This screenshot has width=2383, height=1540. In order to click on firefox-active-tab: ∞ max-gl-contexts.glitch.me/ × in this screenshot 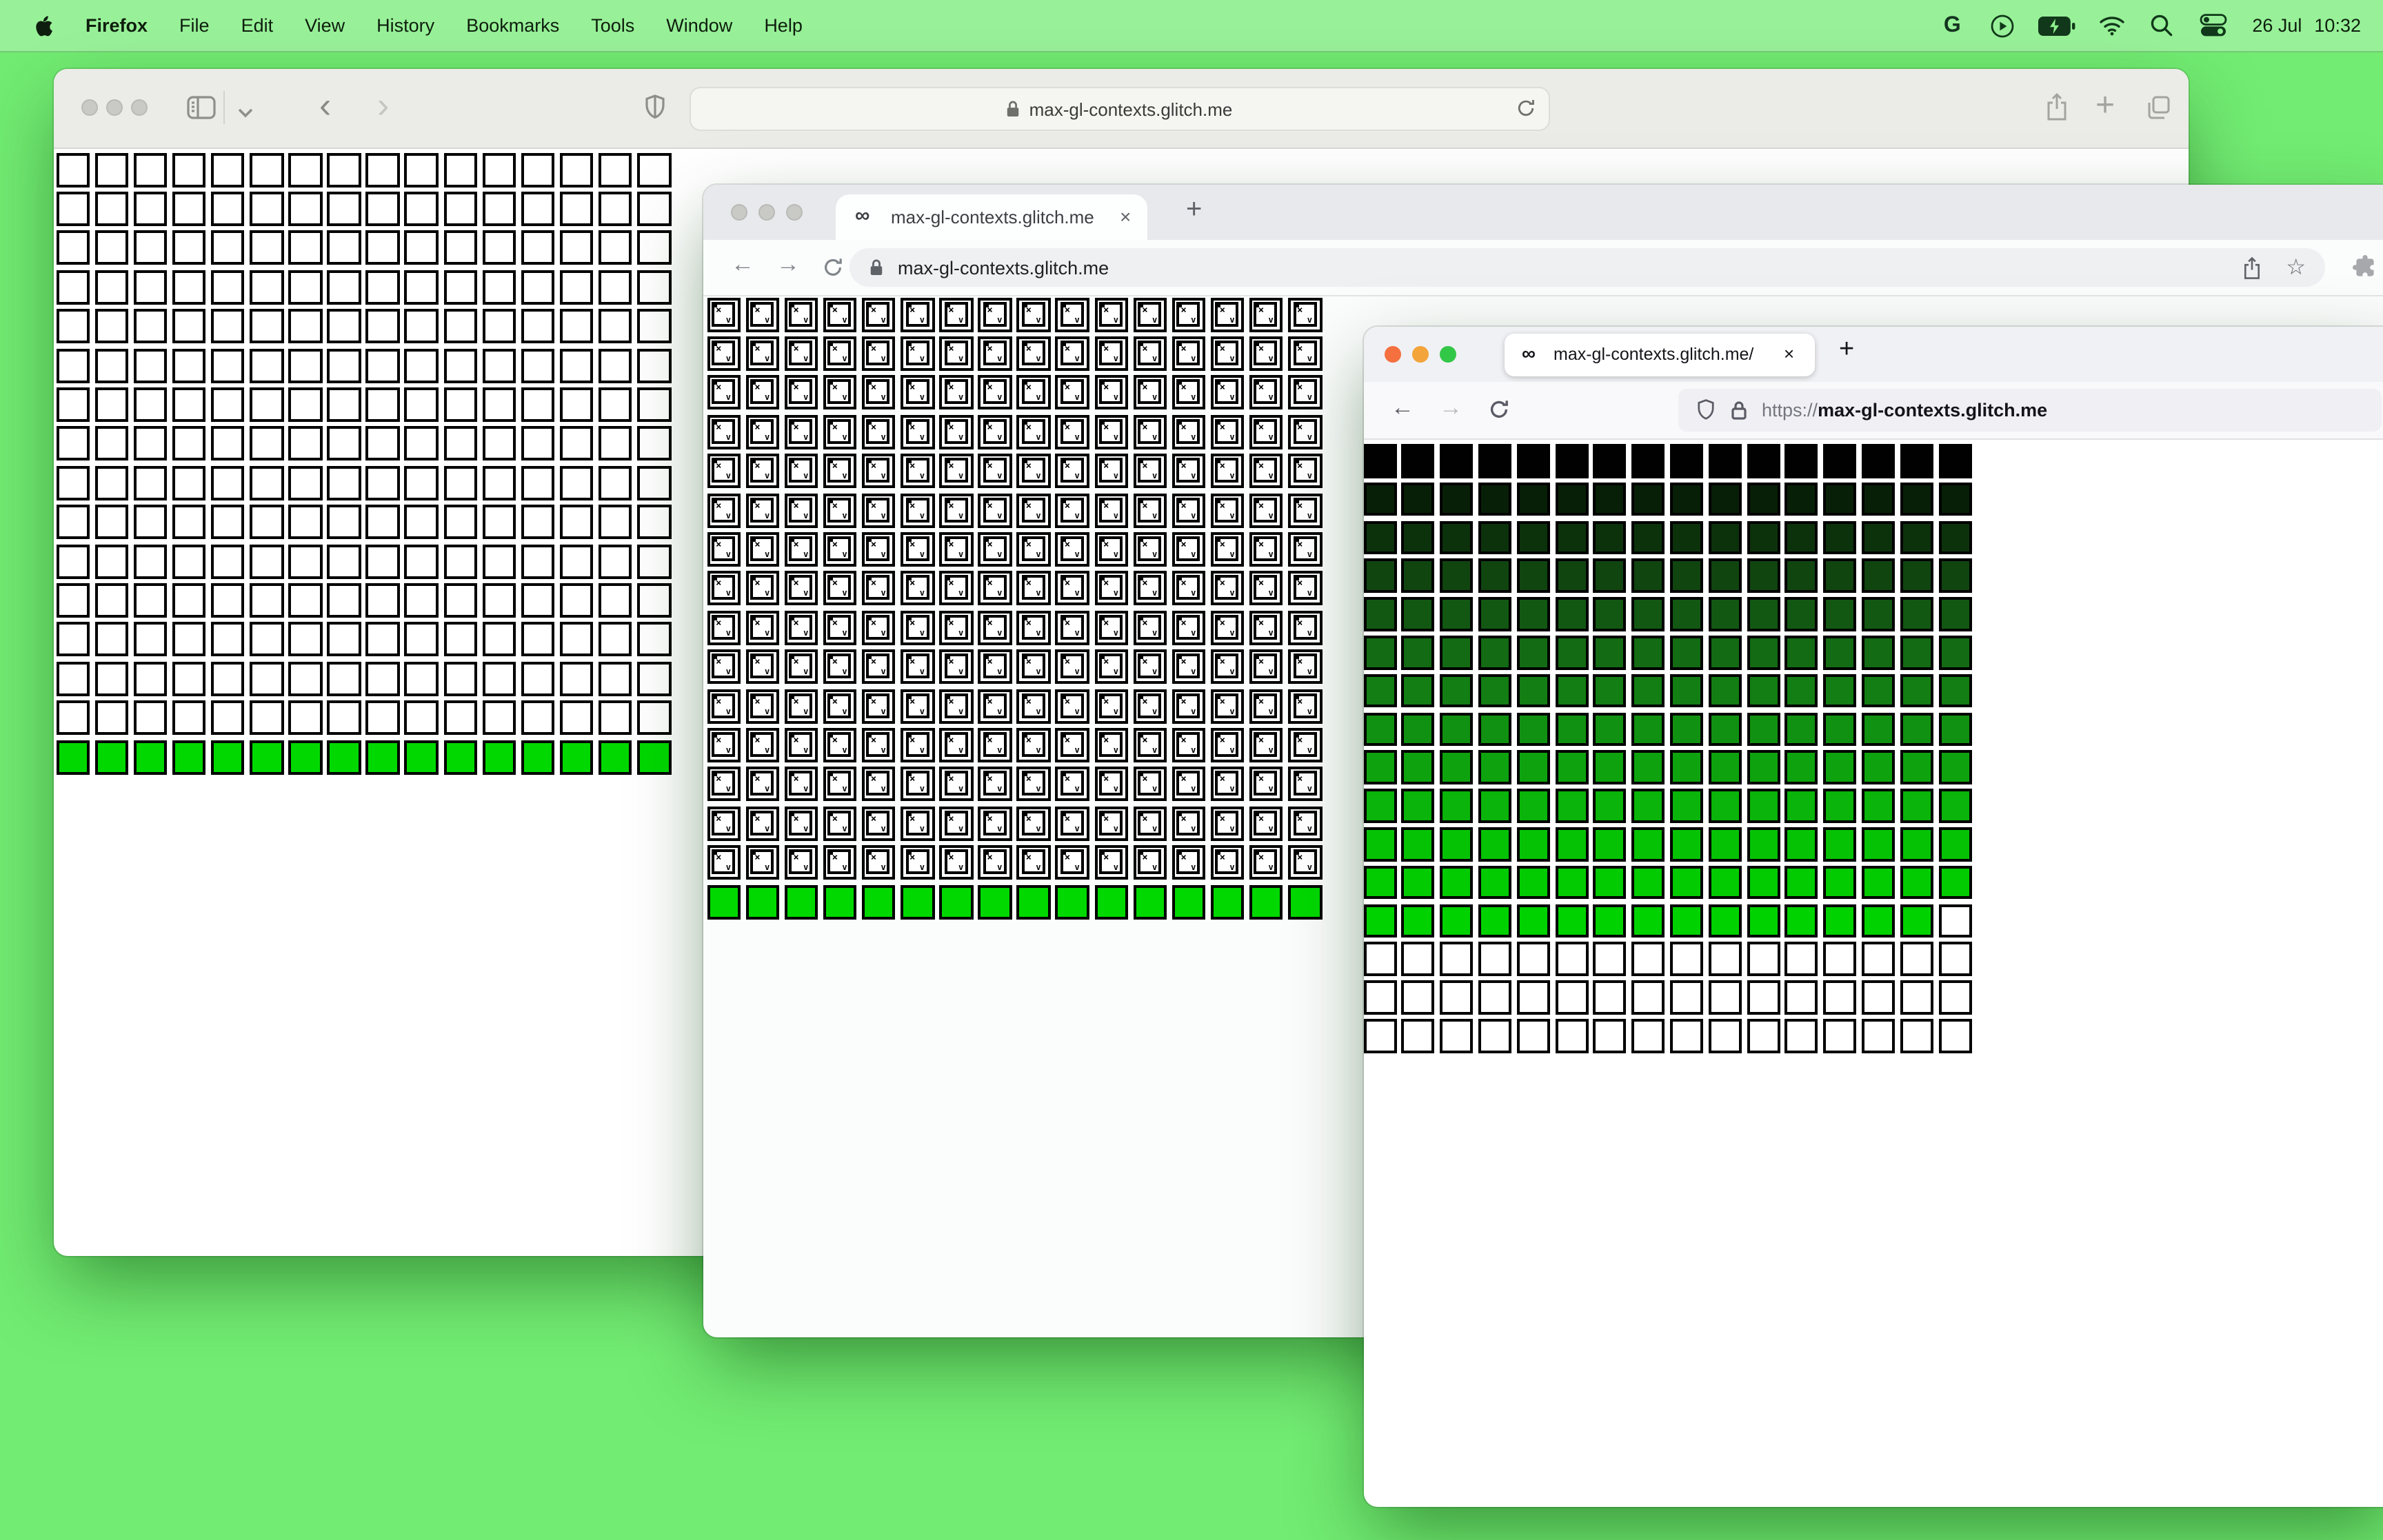, I will do `click(1659, 355)`.